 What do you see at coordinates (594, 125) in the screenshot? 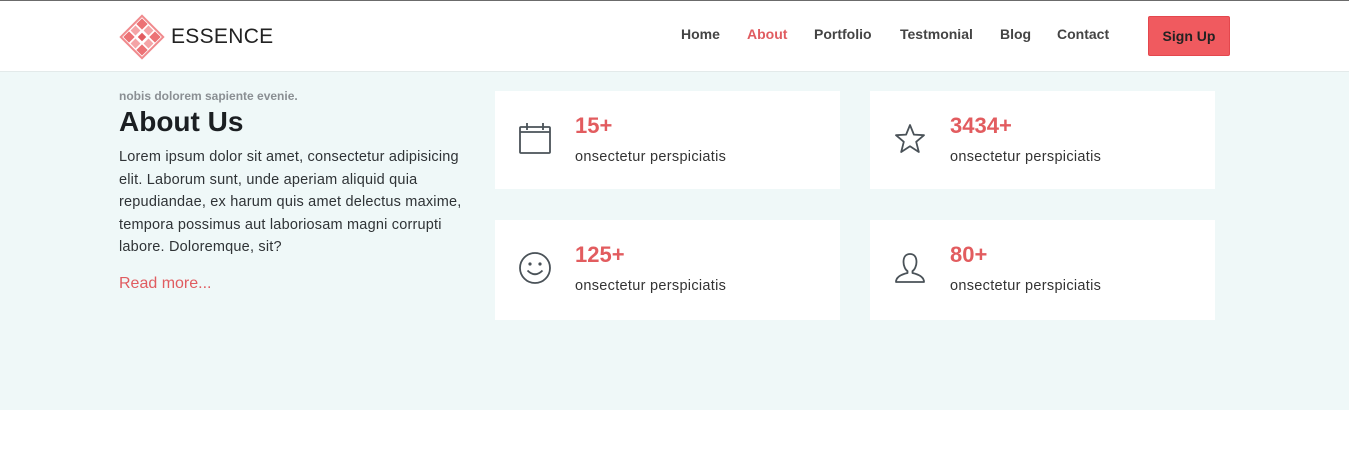
I see `stat-value-1: 15+` at bounding box center [594, 125].